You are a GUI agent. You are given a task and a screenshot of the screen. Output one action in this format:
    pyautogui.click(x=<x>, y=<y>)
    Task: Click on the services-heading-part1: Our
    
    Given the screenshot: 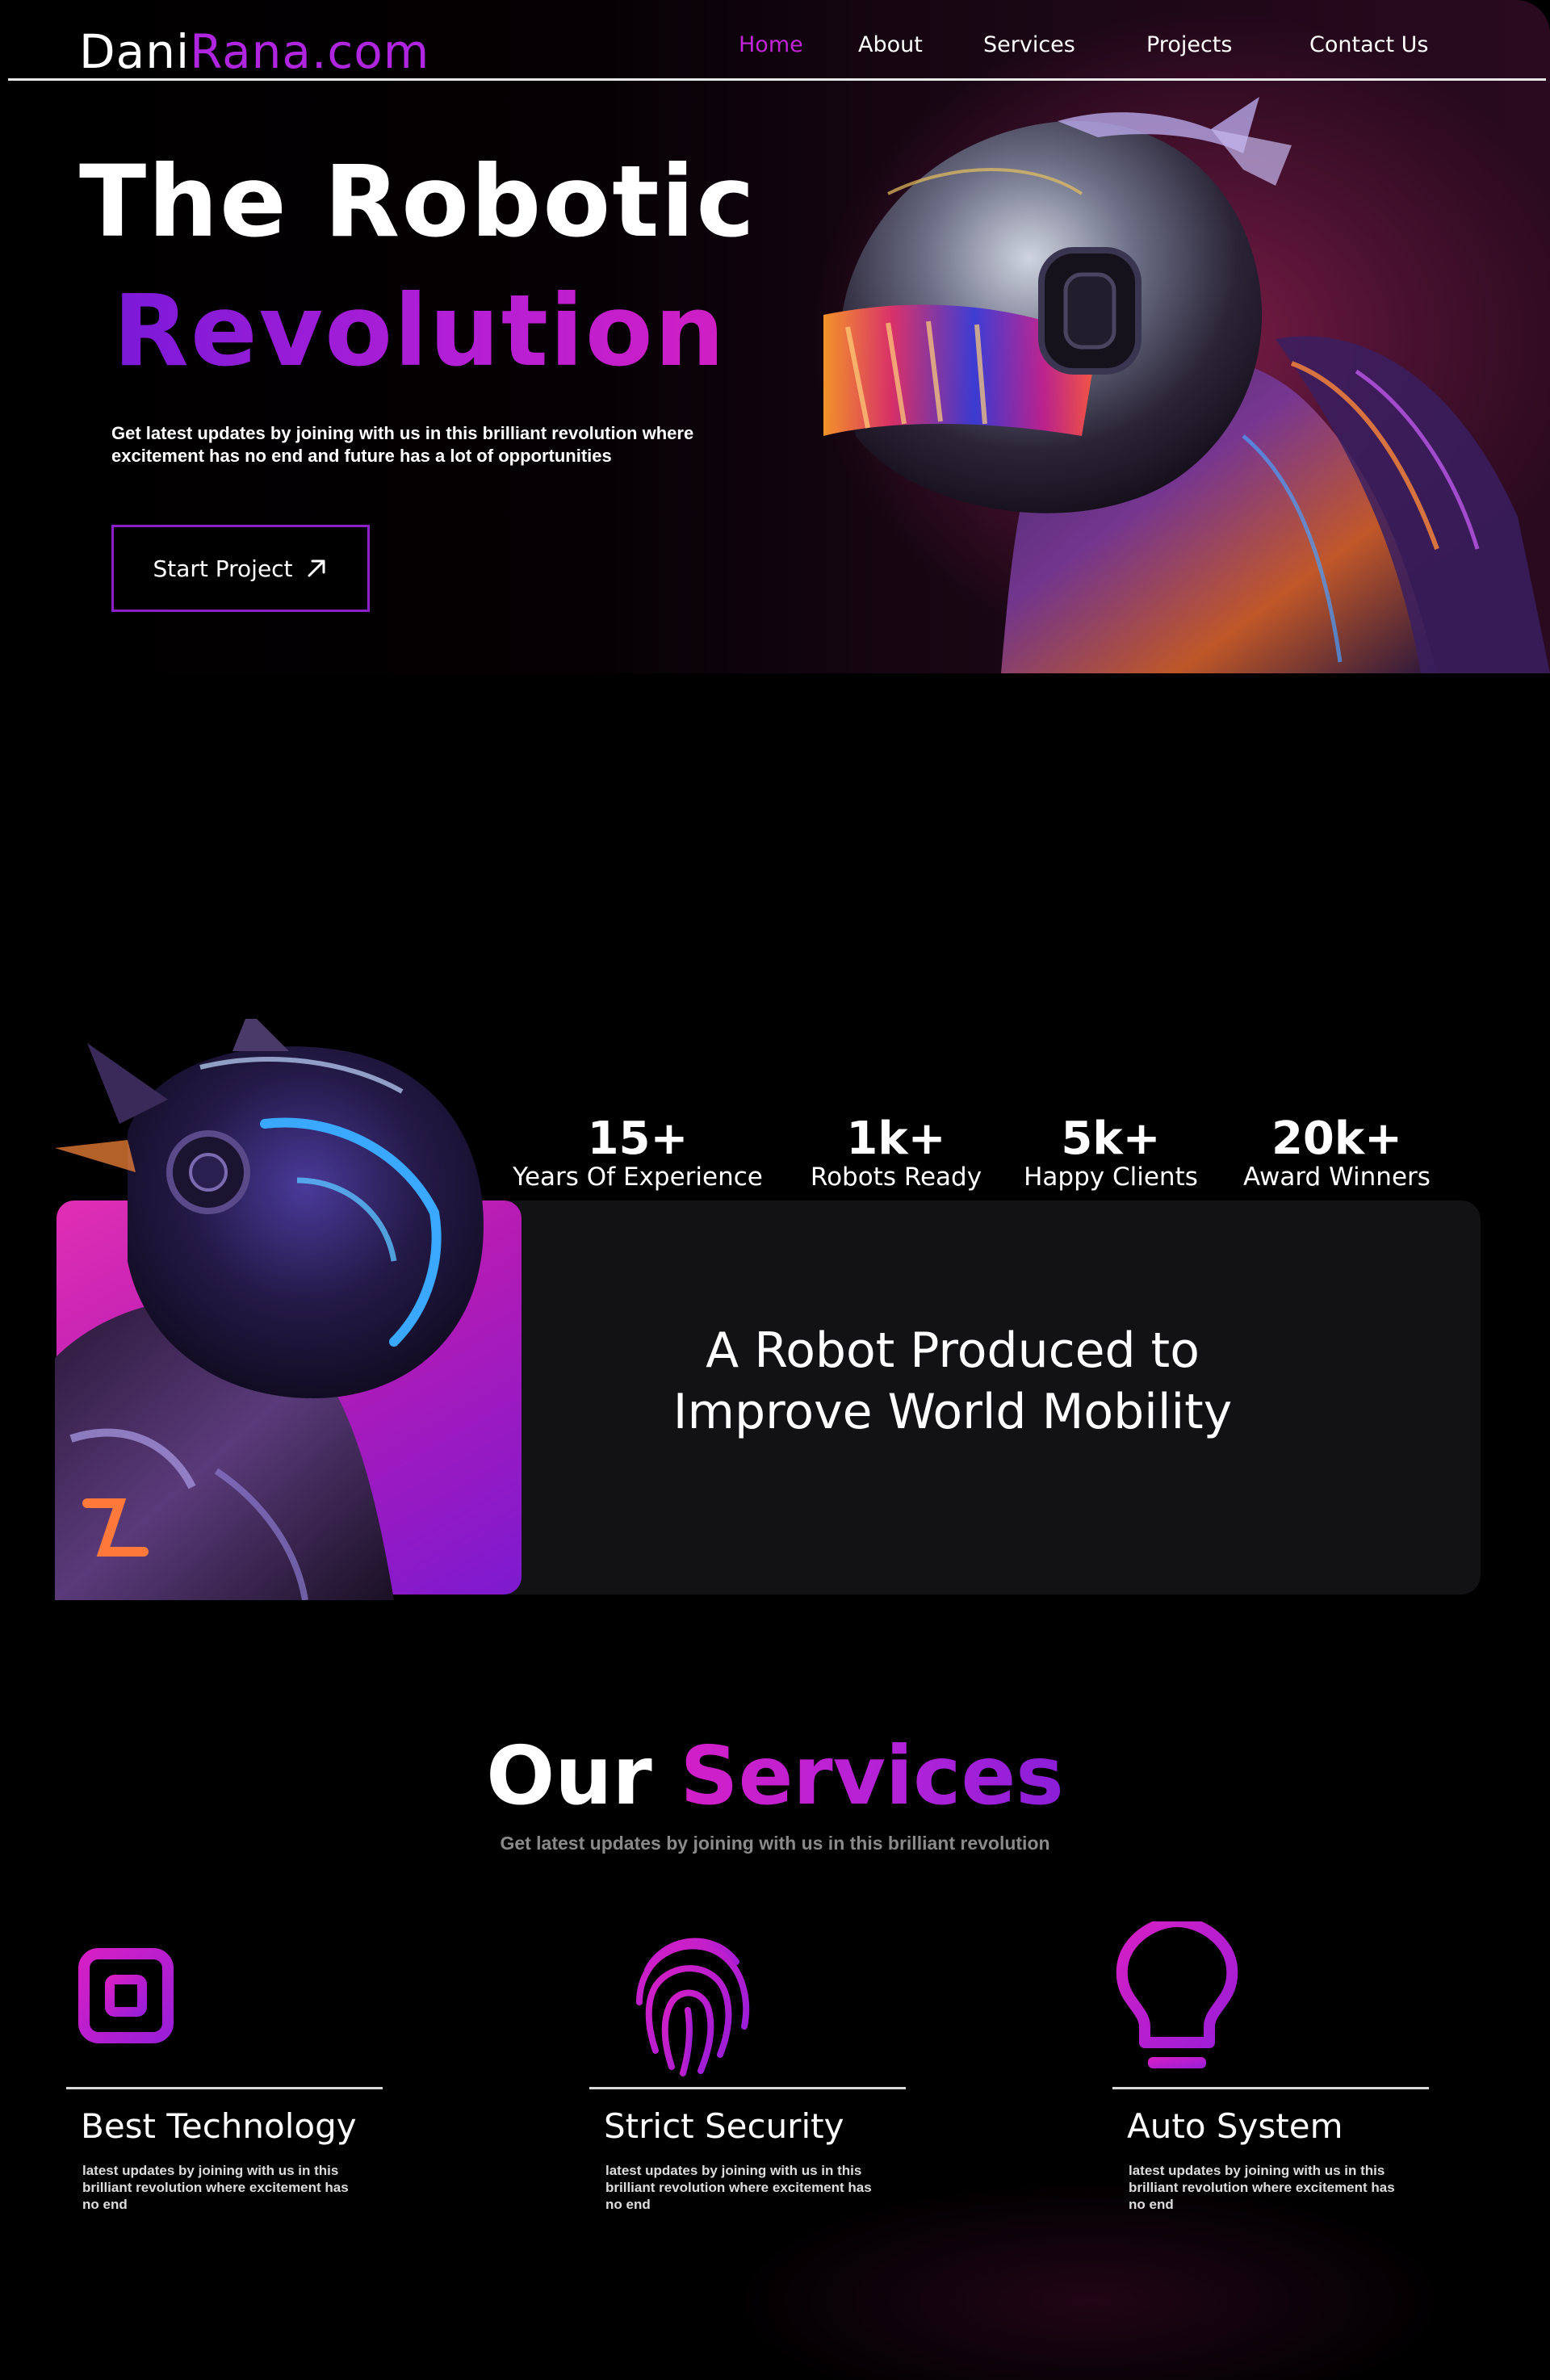 What is the action you would take?
    pyautogui.click(x=569, y=1775)
    